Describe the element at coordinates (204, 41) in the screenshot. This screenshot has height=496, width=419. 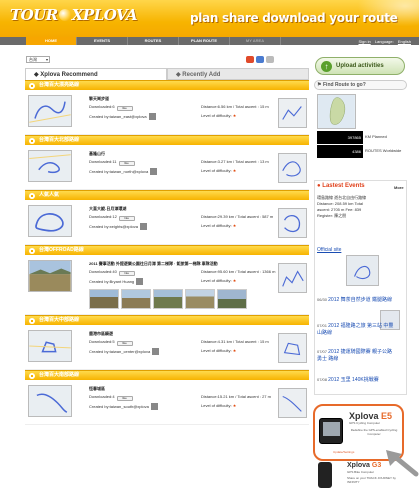
I see `nav-plan-route: PLAN ROUTE` at that location.